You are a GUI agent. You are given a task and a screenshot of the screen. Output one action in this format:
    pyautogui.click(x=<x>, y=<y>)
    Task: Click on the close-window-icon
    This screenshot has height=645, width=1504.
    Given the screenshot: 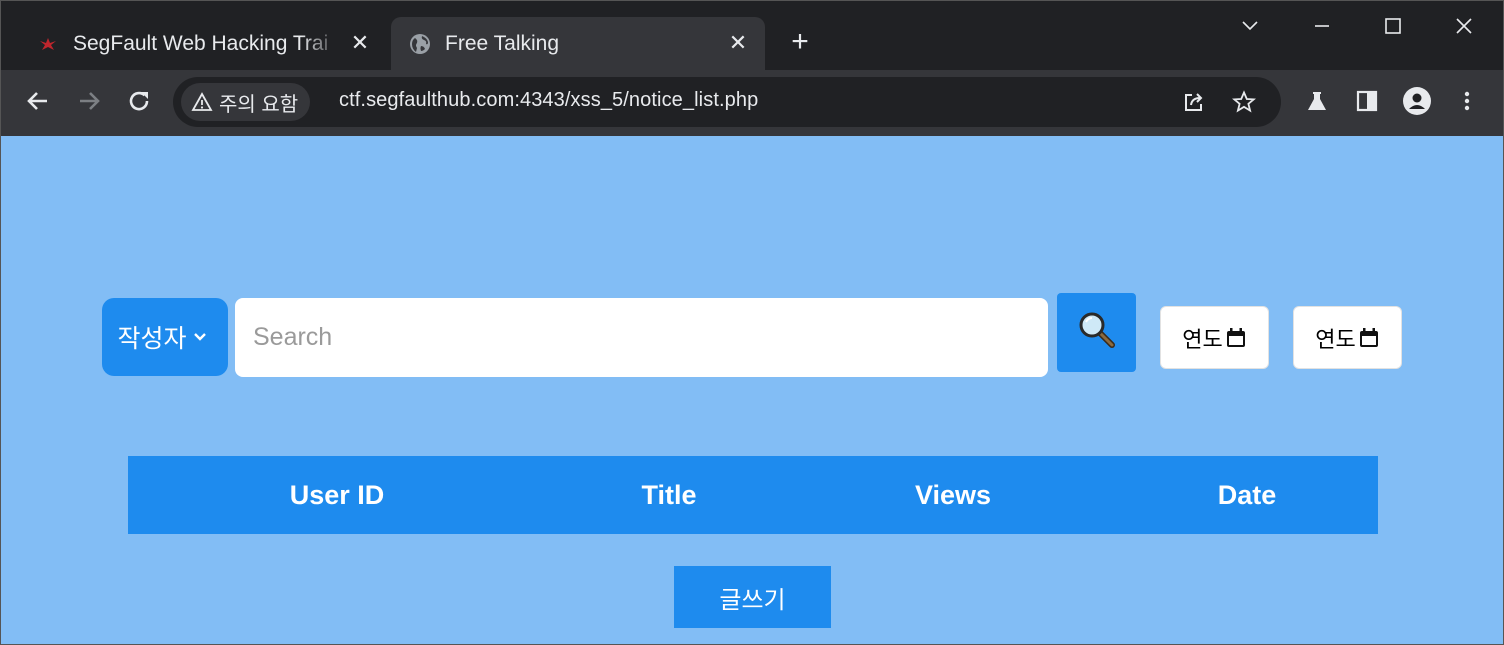 What is the action you would take?
    pyautogui.click(x=1464, y=26)
    